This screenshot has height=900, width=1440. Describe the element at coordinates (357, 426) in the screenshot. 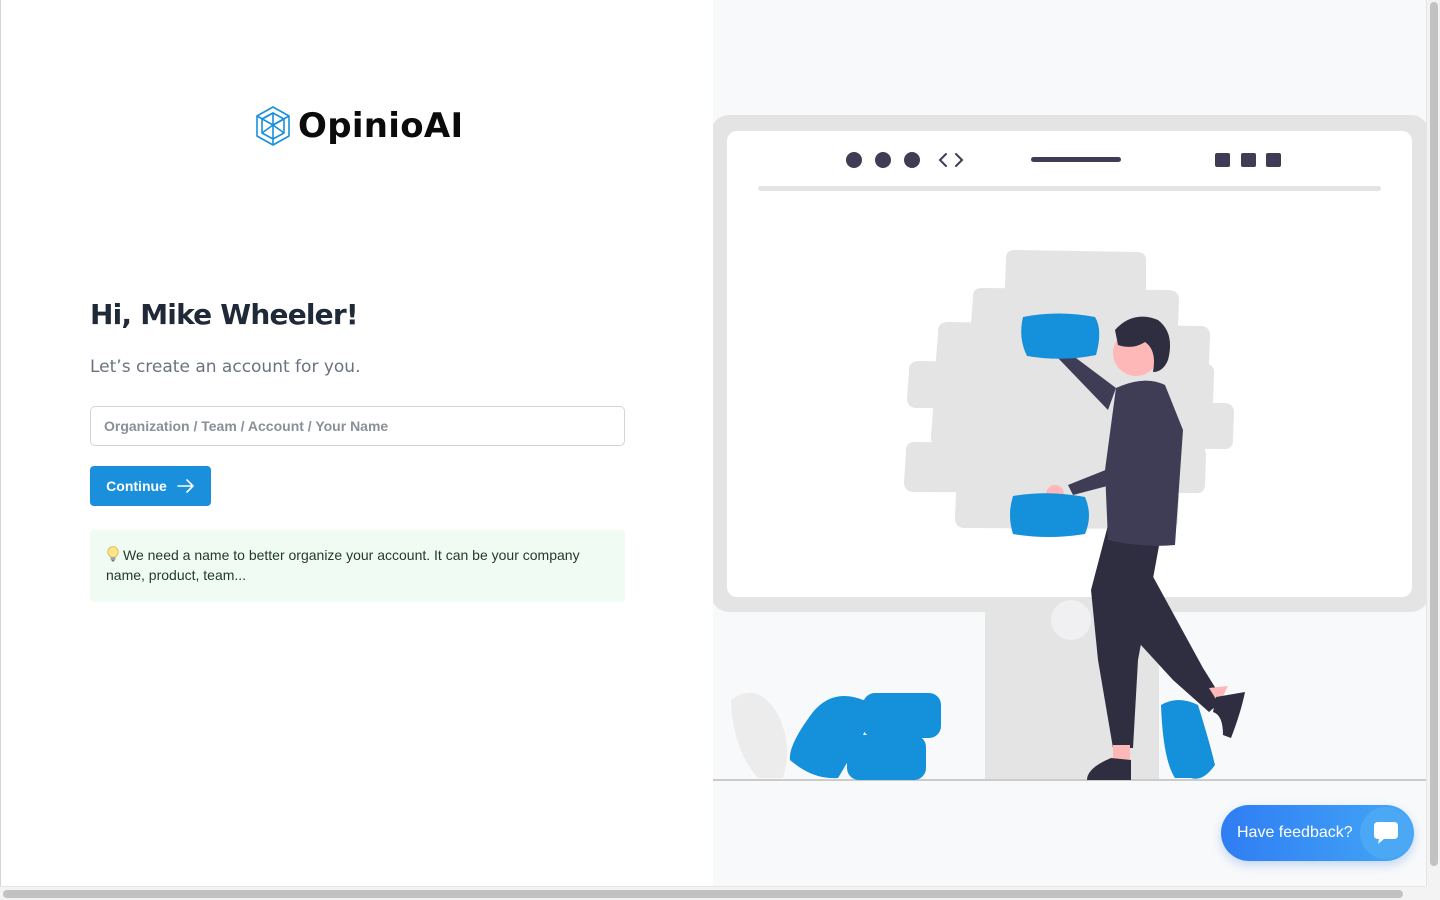

I see `organization-name-input` at that location.